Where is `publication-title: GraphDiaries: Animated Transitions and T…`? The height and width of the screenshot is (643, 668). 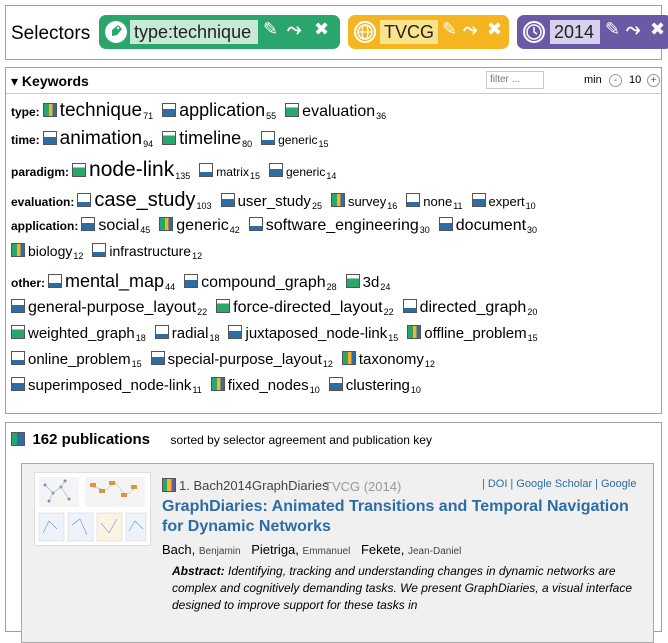
publication-title: GraphDiaries: Animated Transitions and T… is located at coordinates (404, 517).